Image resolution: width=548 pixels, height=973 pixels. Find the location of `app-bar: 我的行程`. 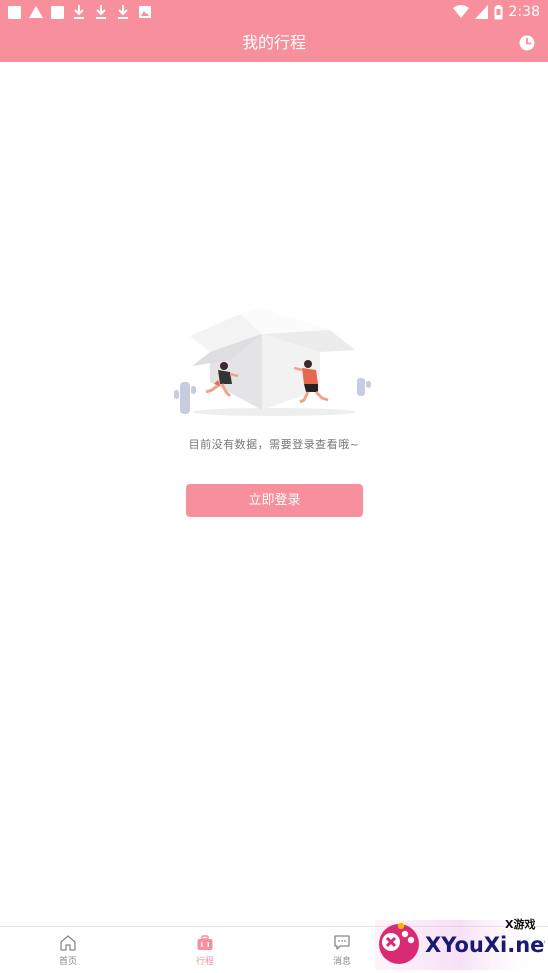

app-bar: 我的行程 is located at coordinates (274, 43).